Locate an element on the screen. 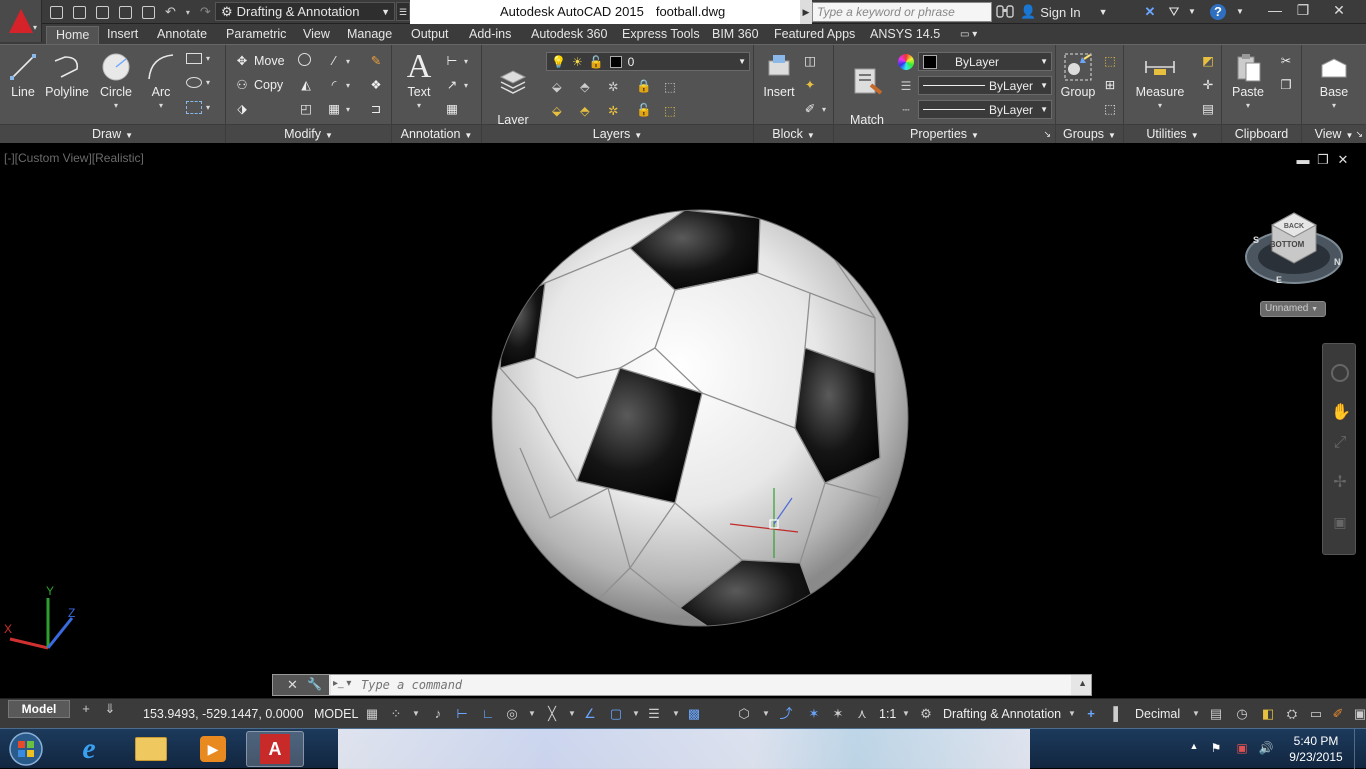 Image resolution: width=1366 pixels, height=769 pixels. object-snap-icon: ▢ is located at coordinates (616, 714).